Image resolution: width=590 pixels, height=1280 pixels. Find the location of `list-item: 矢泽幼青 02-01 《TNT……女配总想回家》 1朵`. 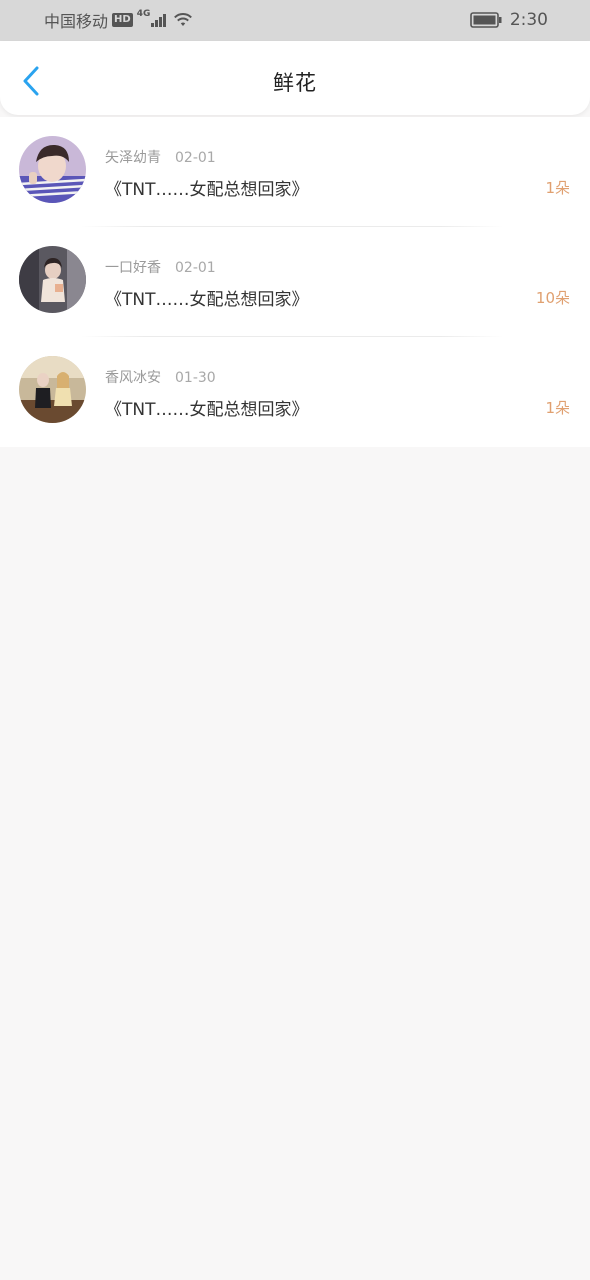

list-item: 矢泽幼青 02-01 《TNT……女配总想回家》 1朵 is located at coordinates (295, 172).